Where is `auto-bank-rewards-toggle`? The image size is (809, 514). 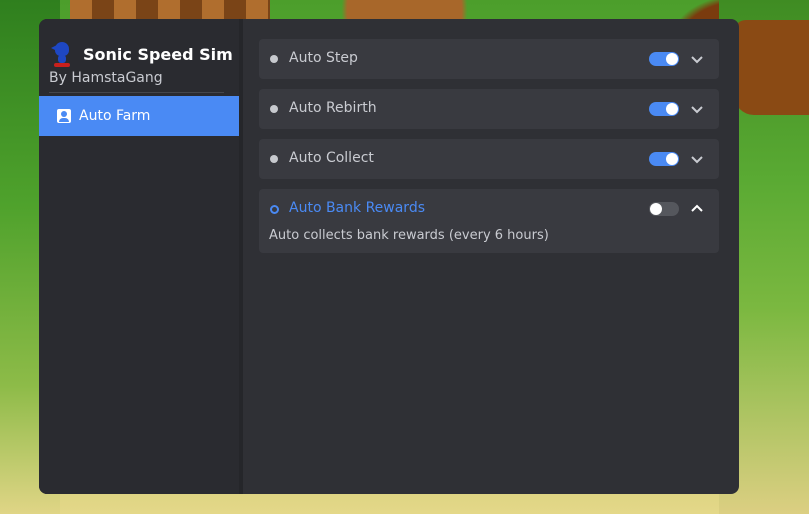
auto-bank-rewards-toggle is located at coordinates (664, 209).